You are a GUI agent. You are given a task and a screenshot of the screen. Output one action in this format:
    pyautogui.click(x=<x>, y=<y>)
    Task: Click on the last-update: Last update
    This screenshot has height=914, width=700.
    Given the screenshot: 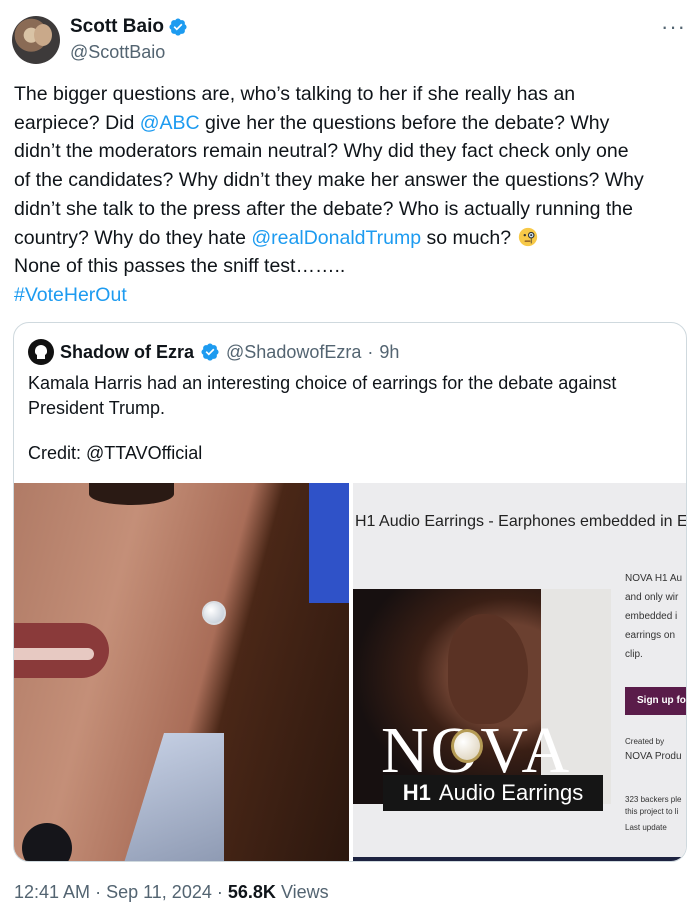 What is the action you would take?
    pyautogui.click(x=646, y=827)
    